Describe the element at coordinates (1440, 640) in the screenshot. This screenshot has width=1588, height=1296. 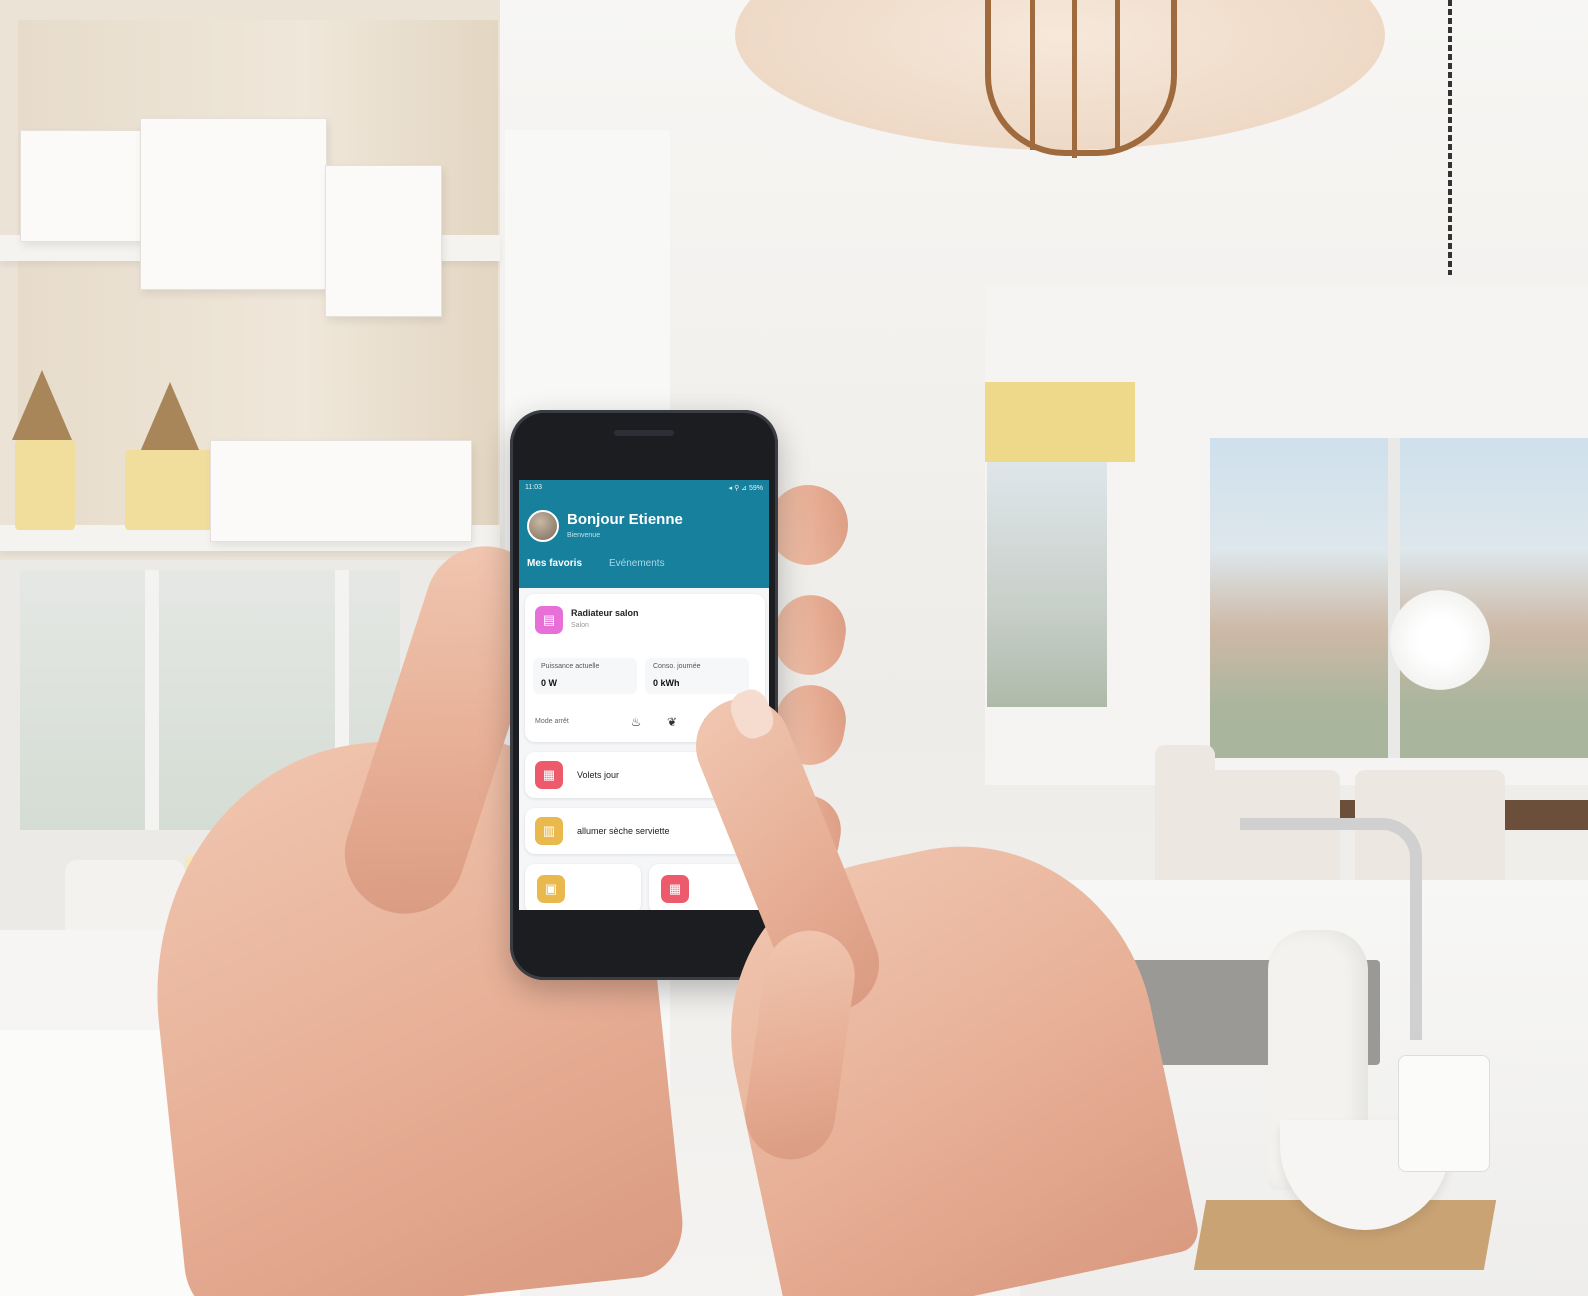
I see `orchid-plant` at that location.